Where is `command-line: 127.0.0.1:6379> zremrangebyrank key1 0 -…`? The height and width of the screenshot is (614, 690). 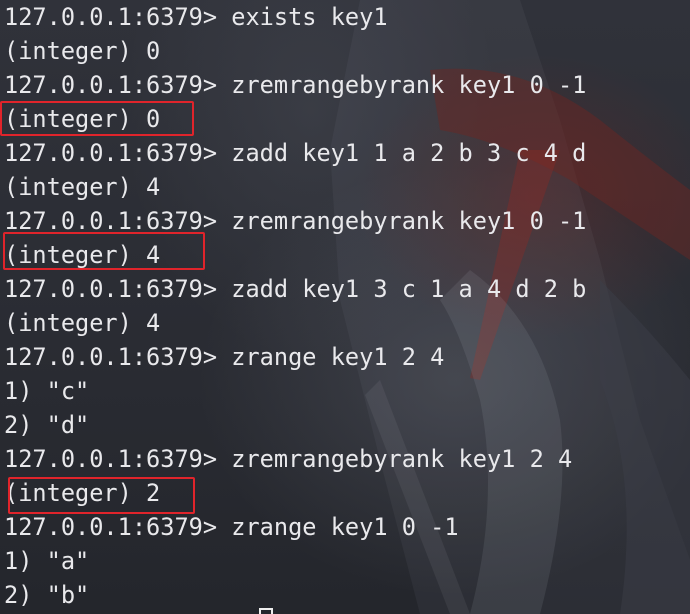
command-line: 127.0.0.1:6379> zremrangebyrank key1 0 -… is located at coordinates (295, 85).